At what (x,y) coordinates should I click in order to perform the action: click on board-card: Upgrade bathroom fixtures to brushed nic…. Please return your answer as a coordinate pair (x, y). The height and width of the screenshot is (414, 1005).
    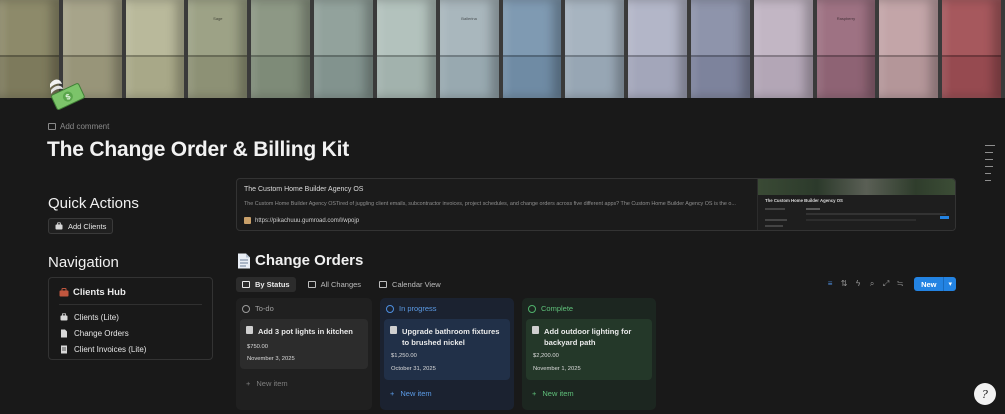
    Looking at the image, I should click on (447, 349).